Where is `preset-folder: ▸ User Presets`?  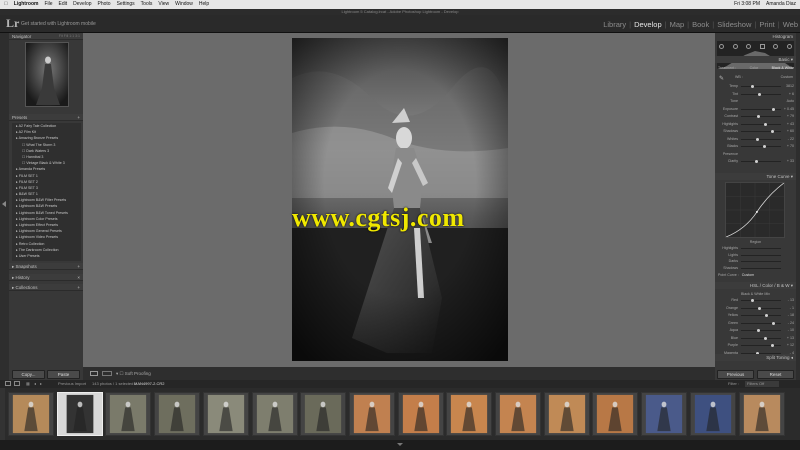 preset-folder: ▸ User Presets is located at coordinates (47, 256).